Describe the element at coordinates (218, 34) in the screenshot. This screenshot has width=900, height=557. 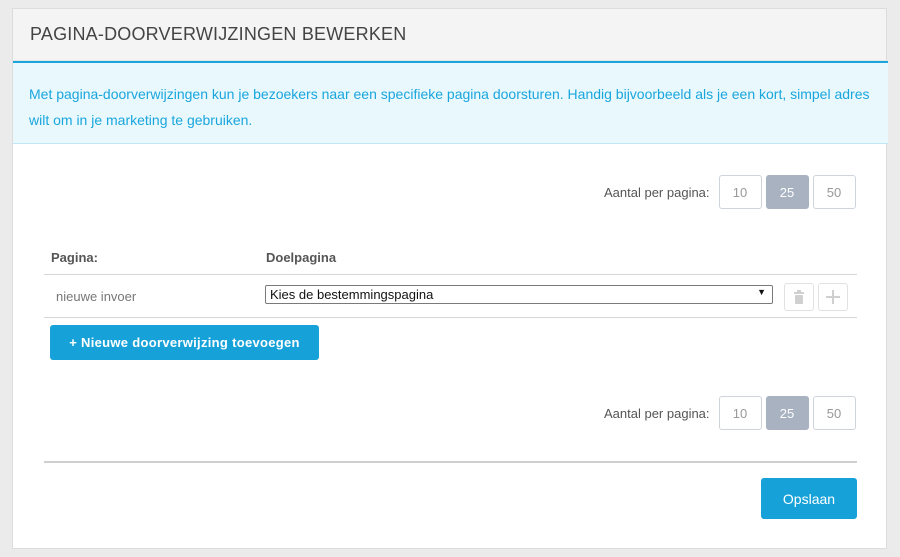
I see `page-title: PAGINA-DOORVERWIJZINGEN BEWERKEN` at that location.